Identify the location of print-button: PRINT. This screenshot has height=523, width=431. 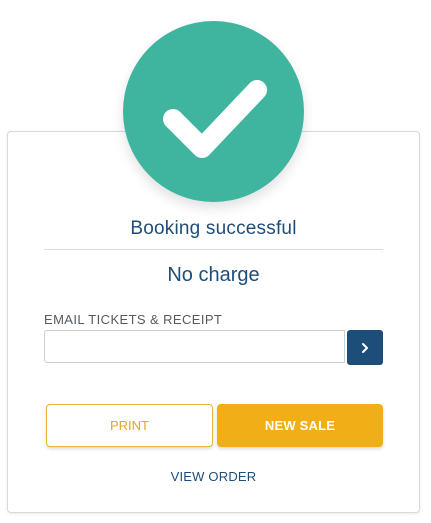
(129, 425).